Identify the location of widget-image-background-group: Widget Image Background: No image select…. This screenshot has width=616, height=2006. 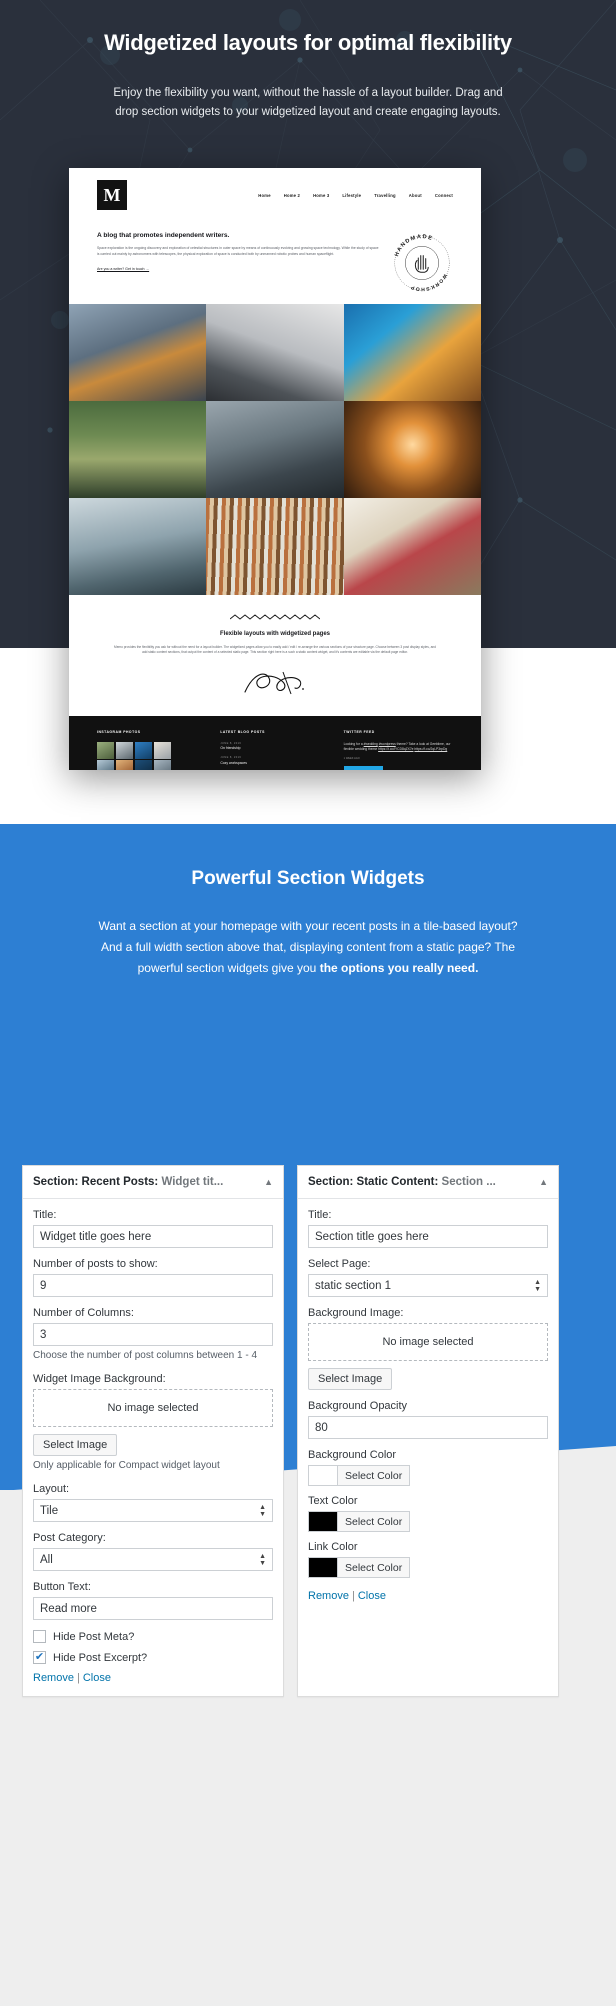
(153, 1423).